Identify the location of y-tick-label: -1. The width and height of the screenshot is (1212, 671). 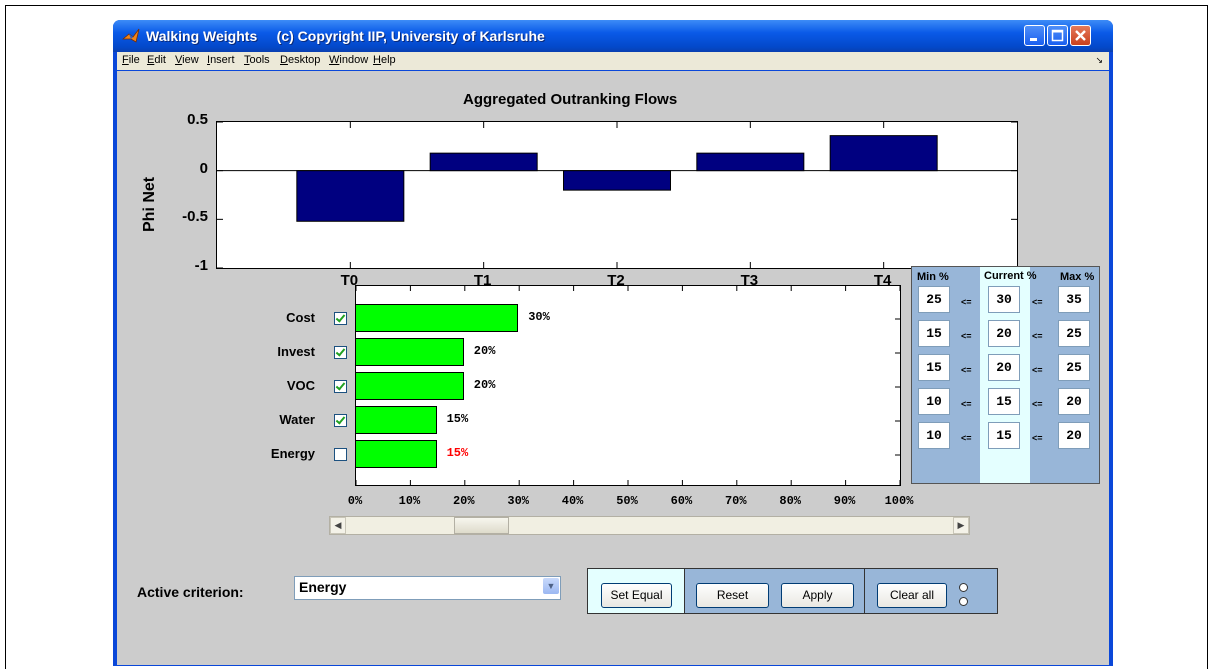
(201, 265).